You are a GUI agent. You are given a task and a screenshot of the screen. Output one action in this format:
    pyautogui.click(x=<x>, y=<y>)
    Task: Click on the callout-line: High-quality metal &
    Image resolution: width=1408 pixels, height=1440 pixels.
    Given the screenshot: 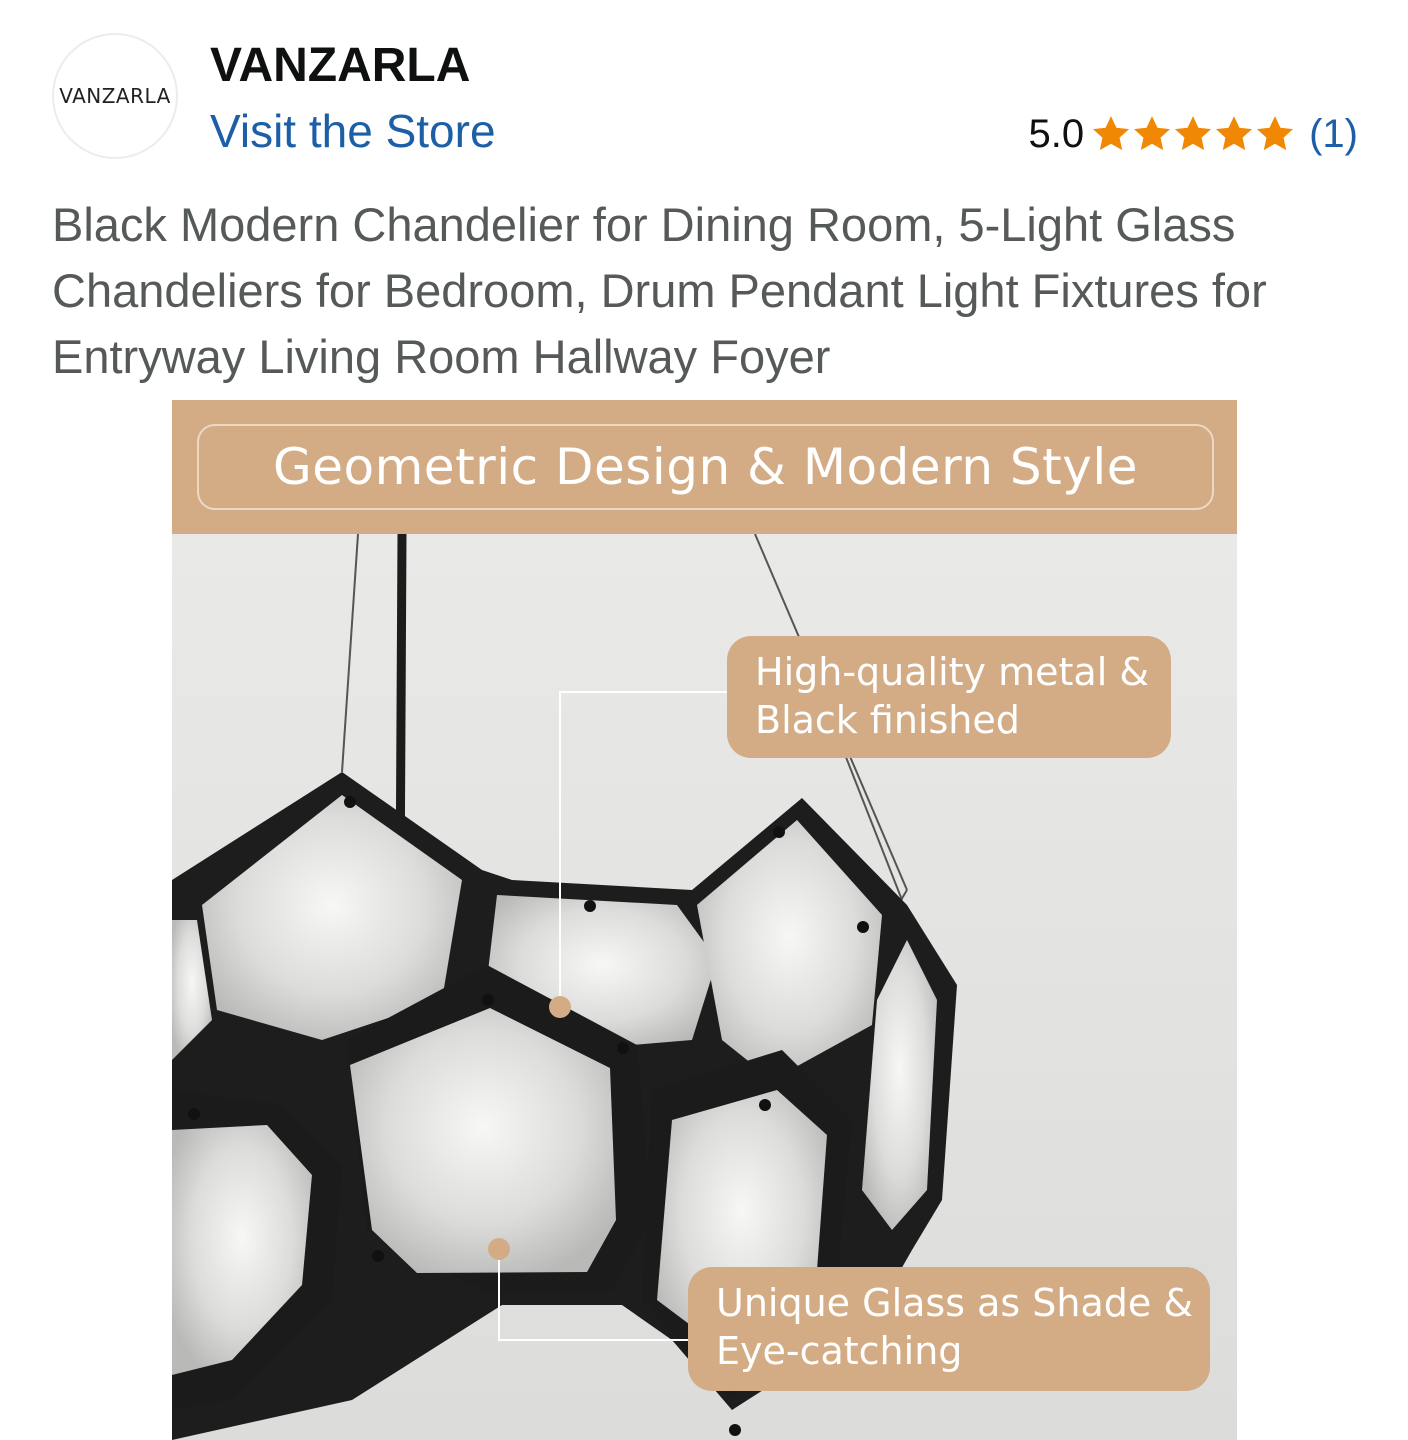 What is the action you would take?
    pyautogui.click(x=952, y=672)
    